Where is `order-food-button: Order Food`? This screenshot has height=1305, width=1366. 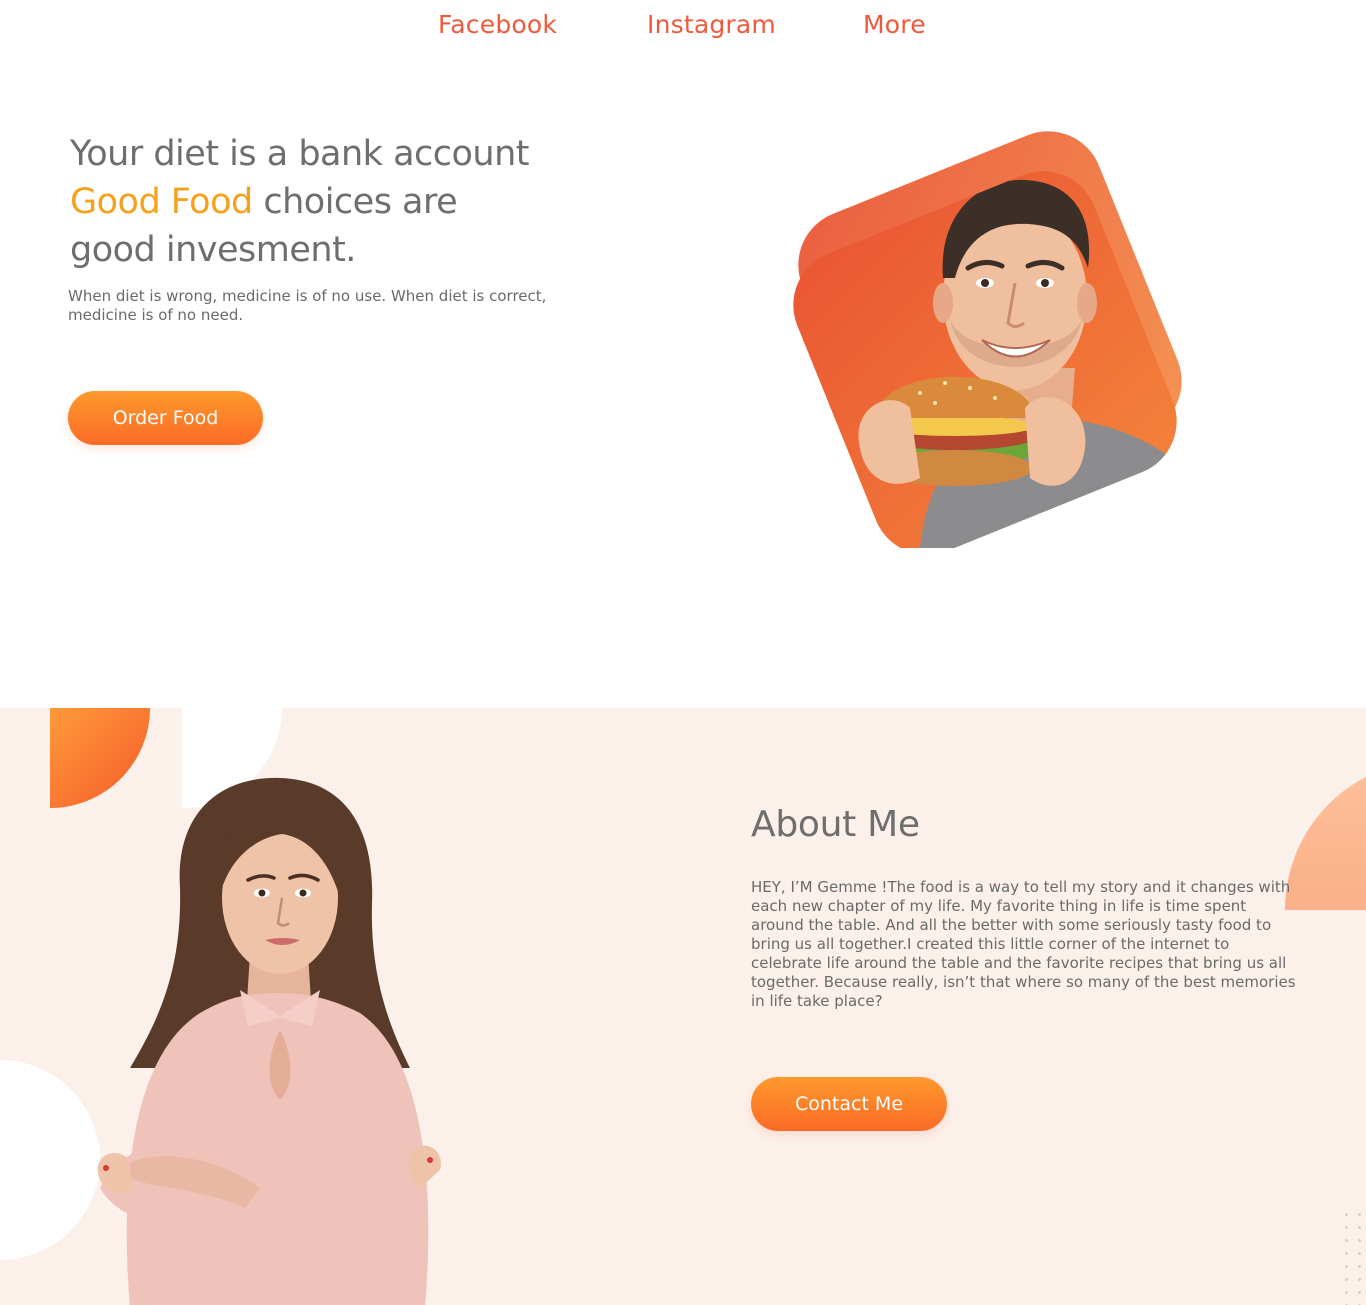
order-food-button: Order Food is located at coordinates (165, 418).